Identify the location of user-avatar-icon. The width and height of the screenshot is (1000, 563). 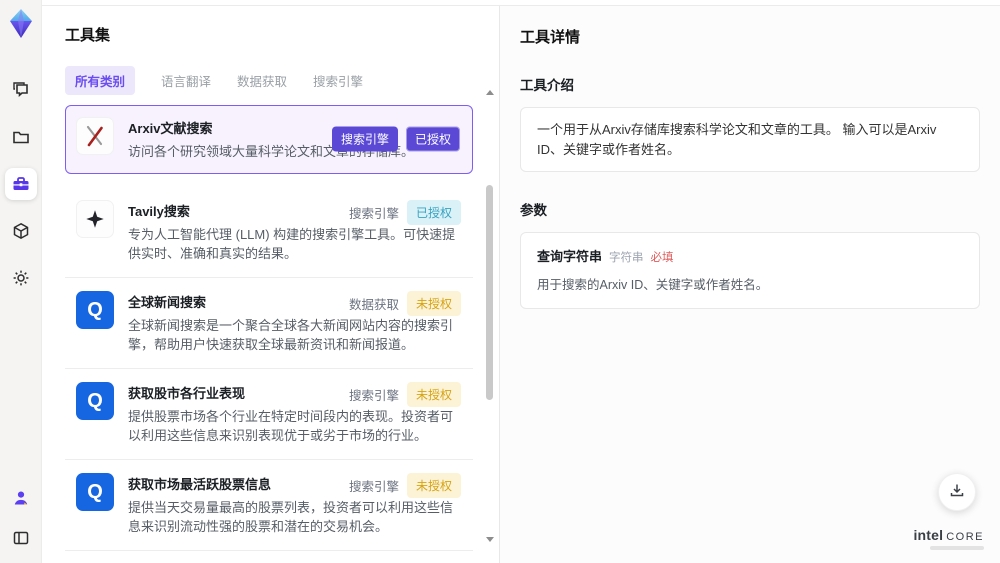
(21, 498).